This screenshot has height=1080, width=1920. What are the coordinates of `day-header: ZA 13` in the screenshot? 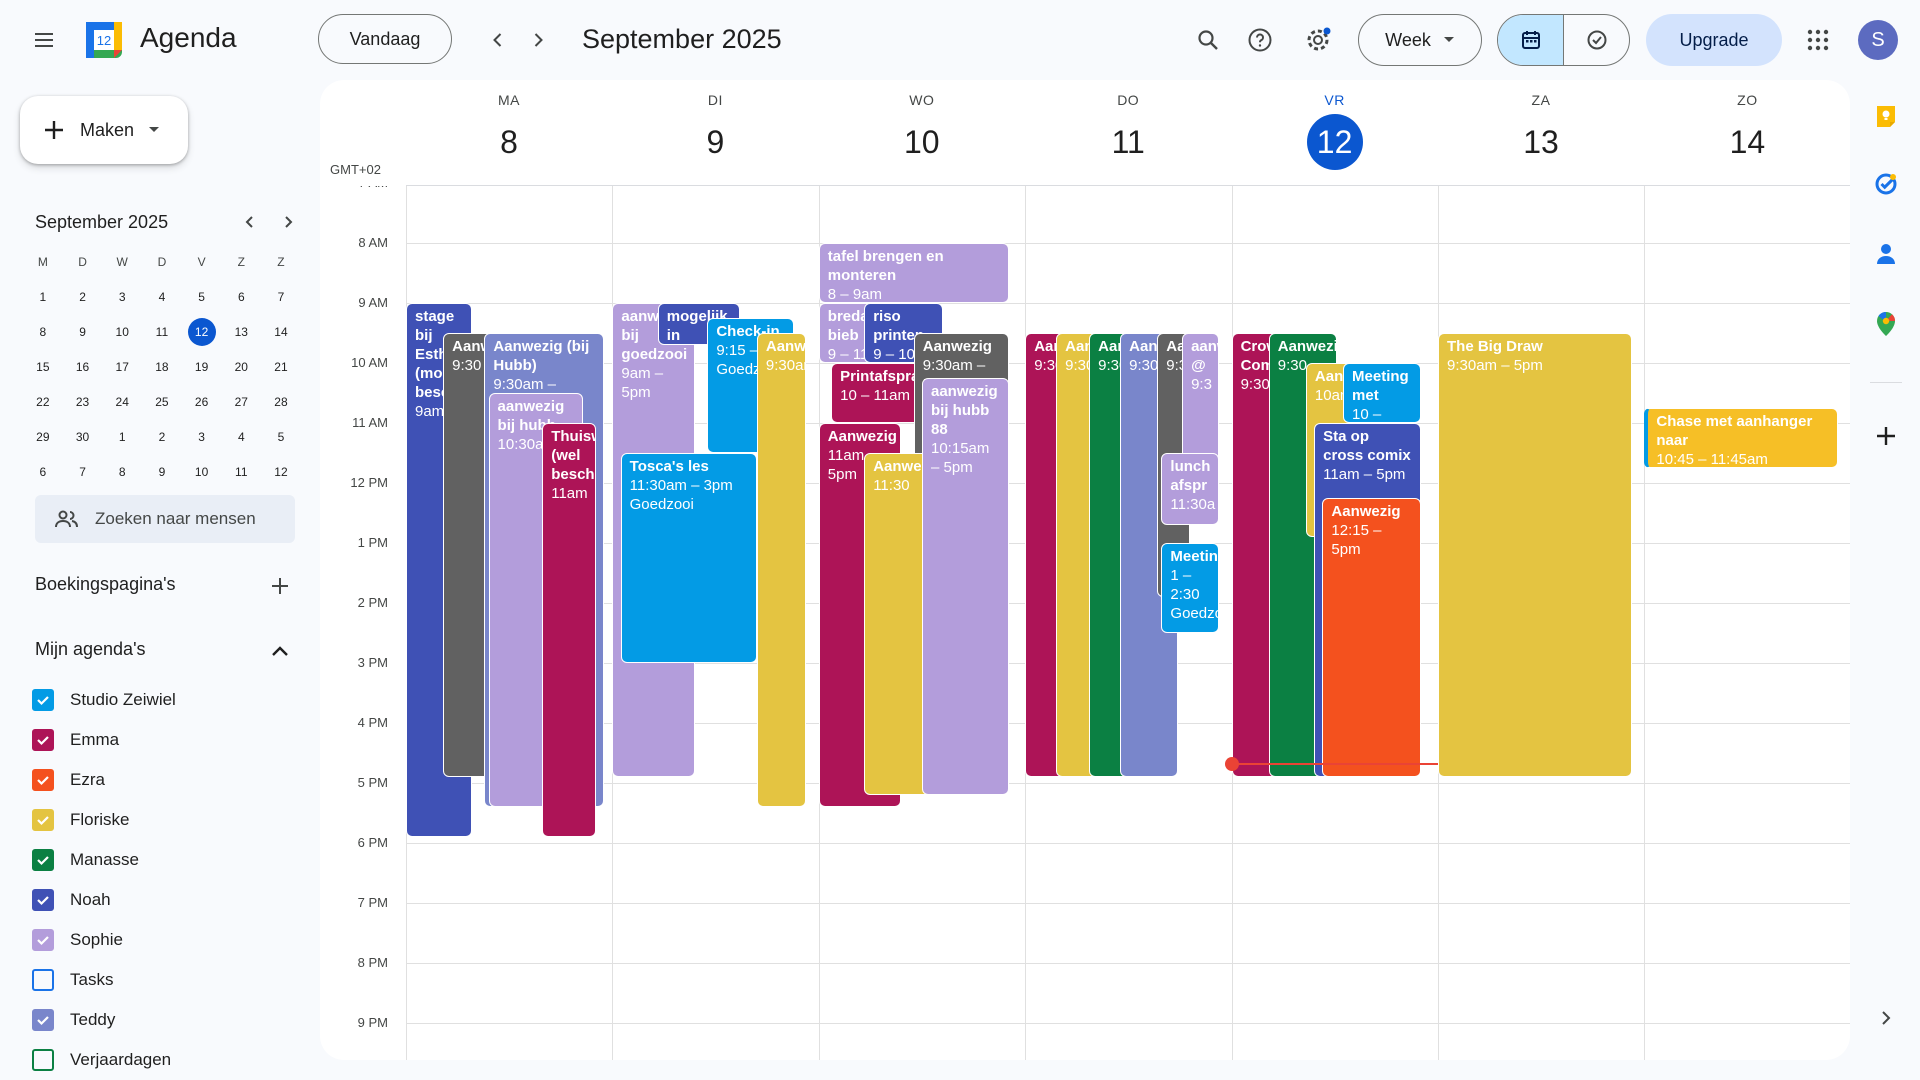 It's located at (1541, 137).